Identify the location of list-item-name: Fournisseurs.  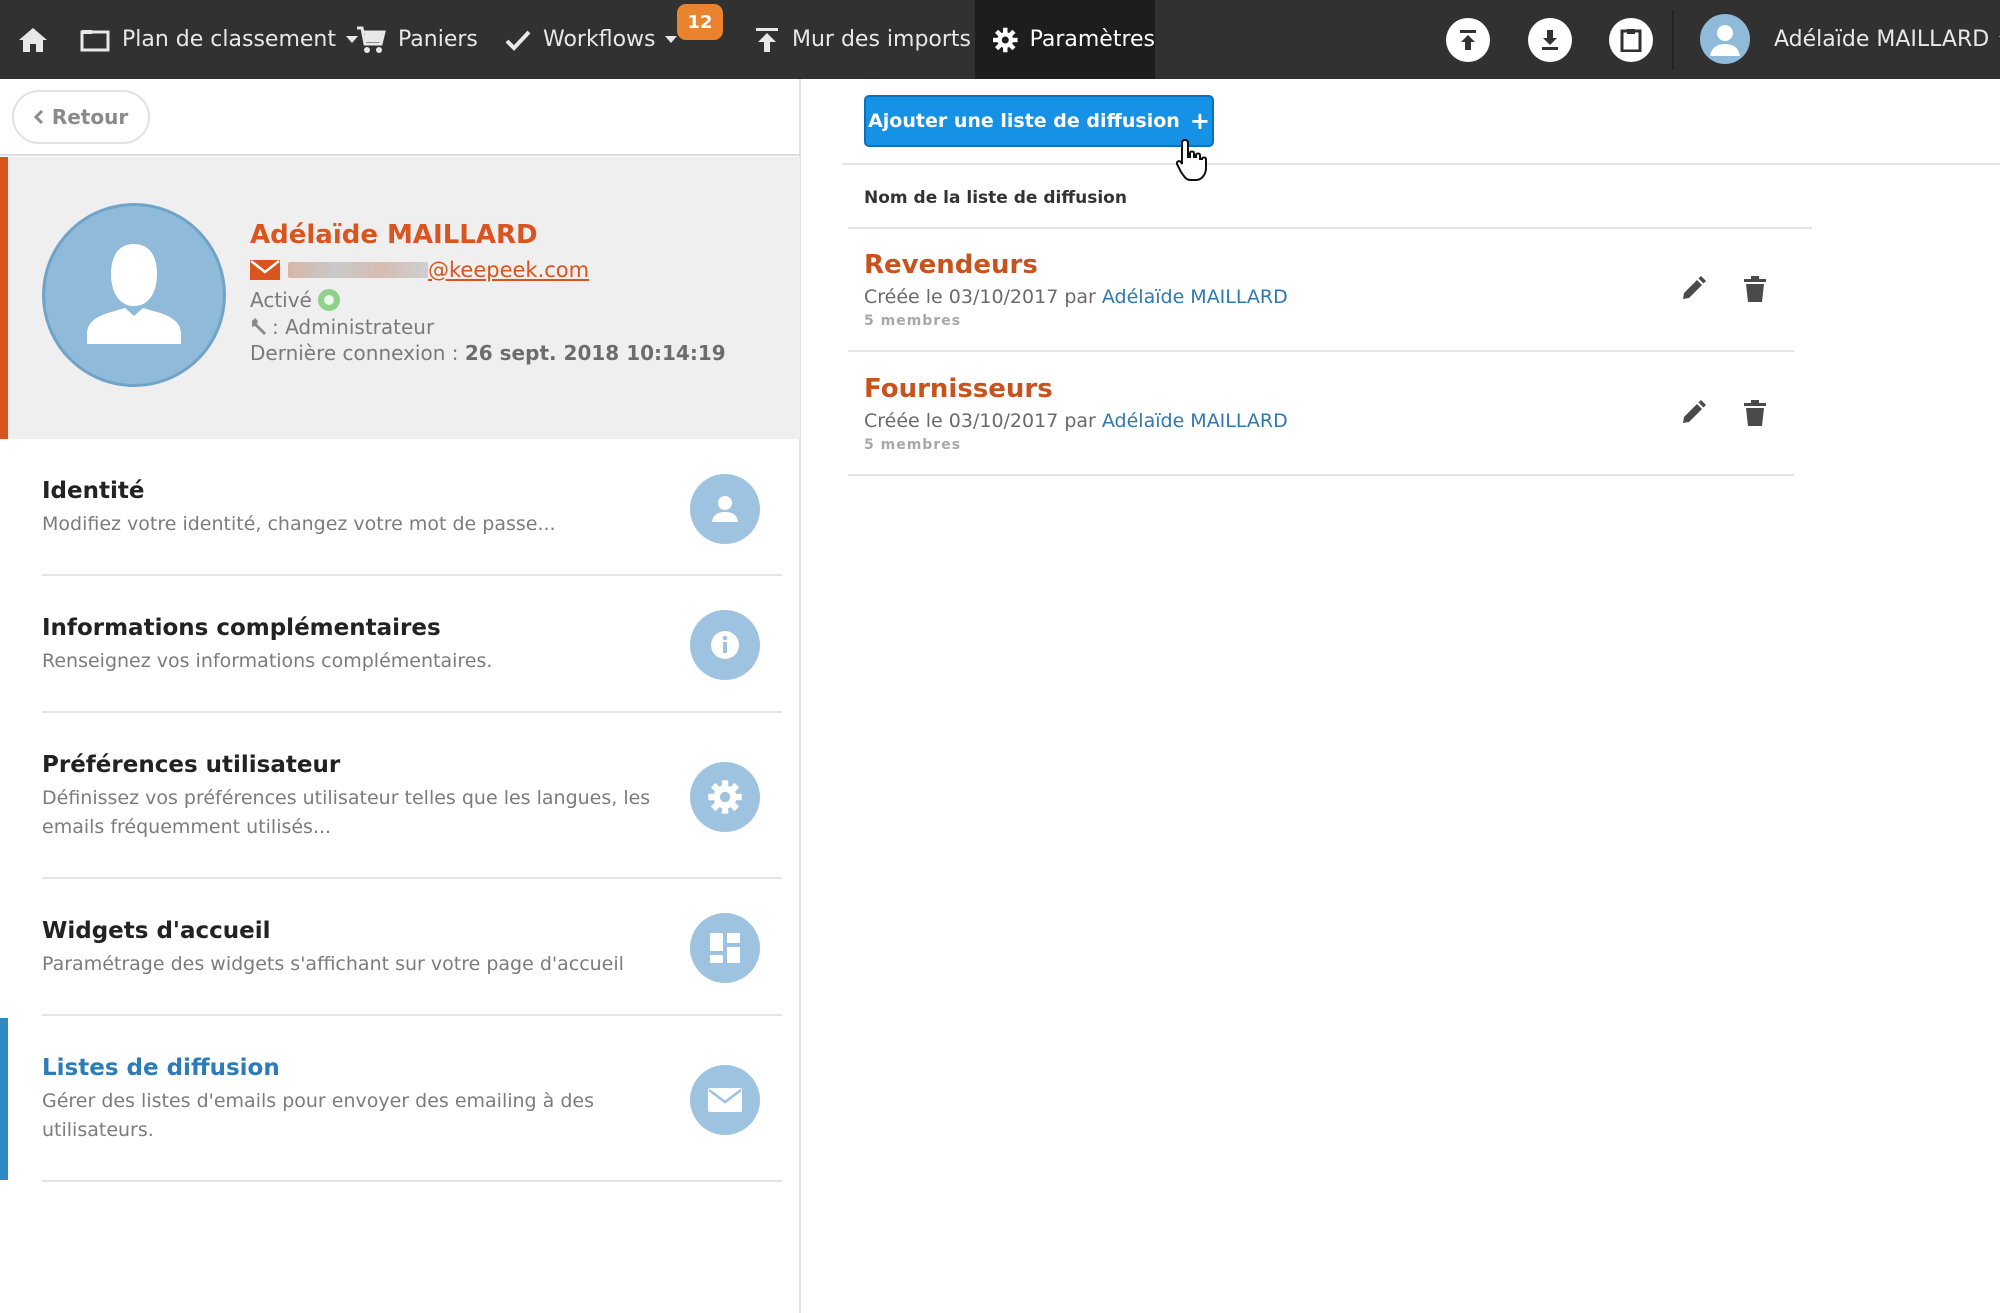
(958, 389).